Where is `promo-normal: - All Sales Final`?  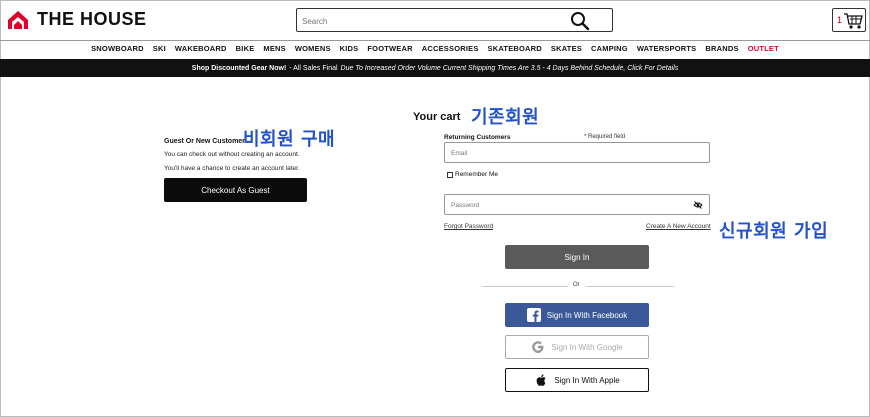 promo-normal: - All Sales Final is located at coordinates (313, 68).